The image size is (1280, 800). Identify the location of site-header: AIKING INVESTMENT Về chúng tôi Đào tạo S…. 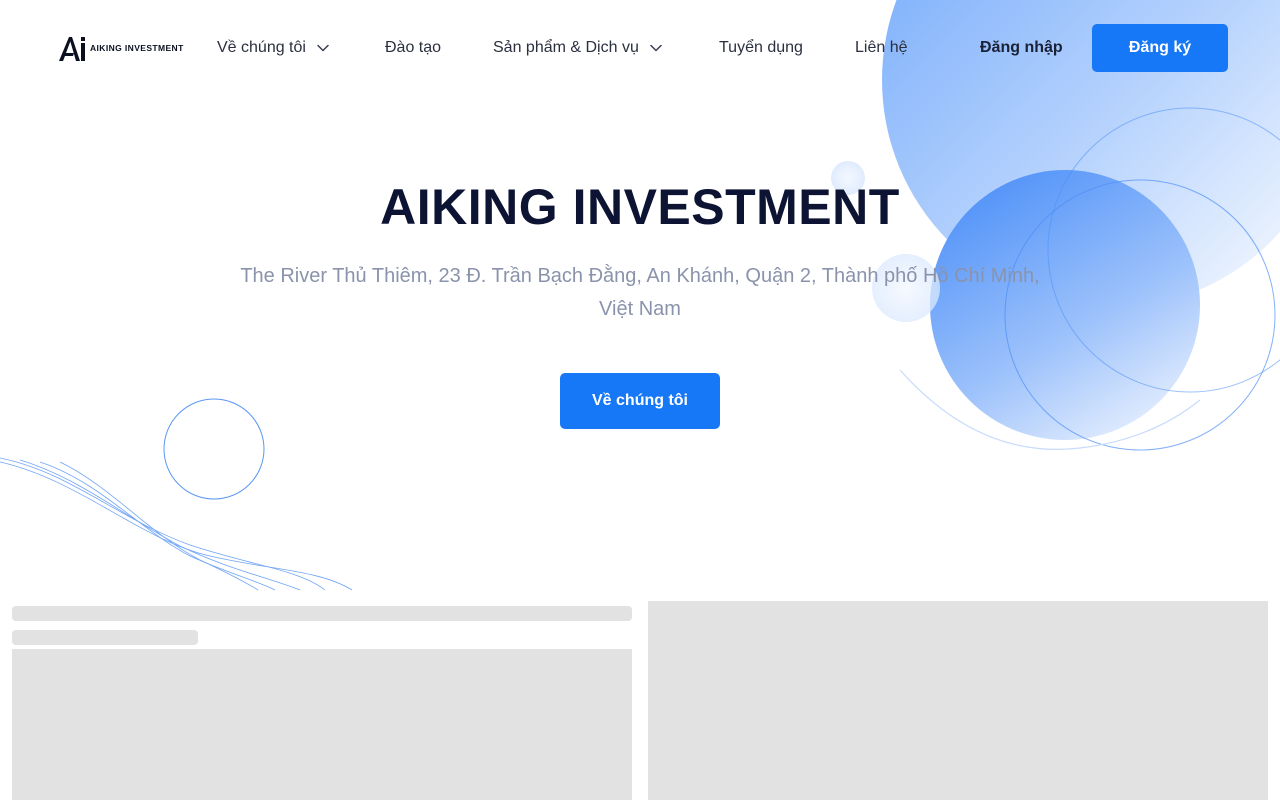
(640, 48).